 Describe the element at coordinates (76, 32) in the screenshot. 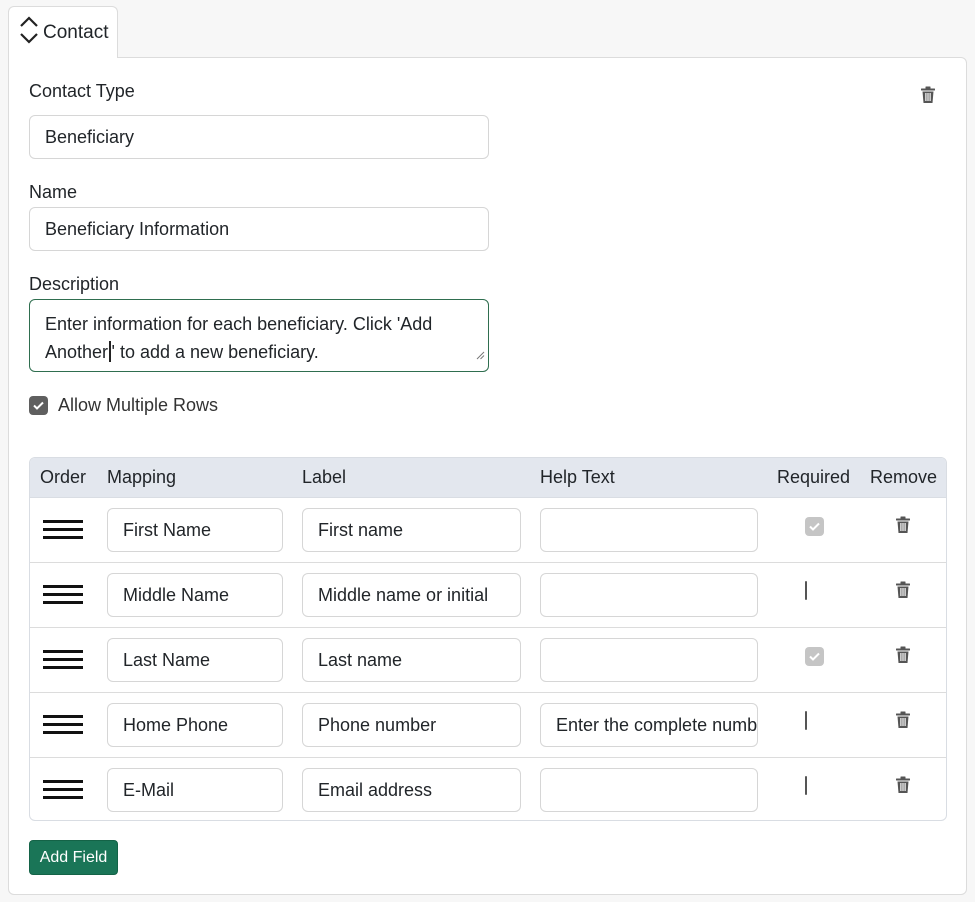

I see `tab-label: Contact` at that location.